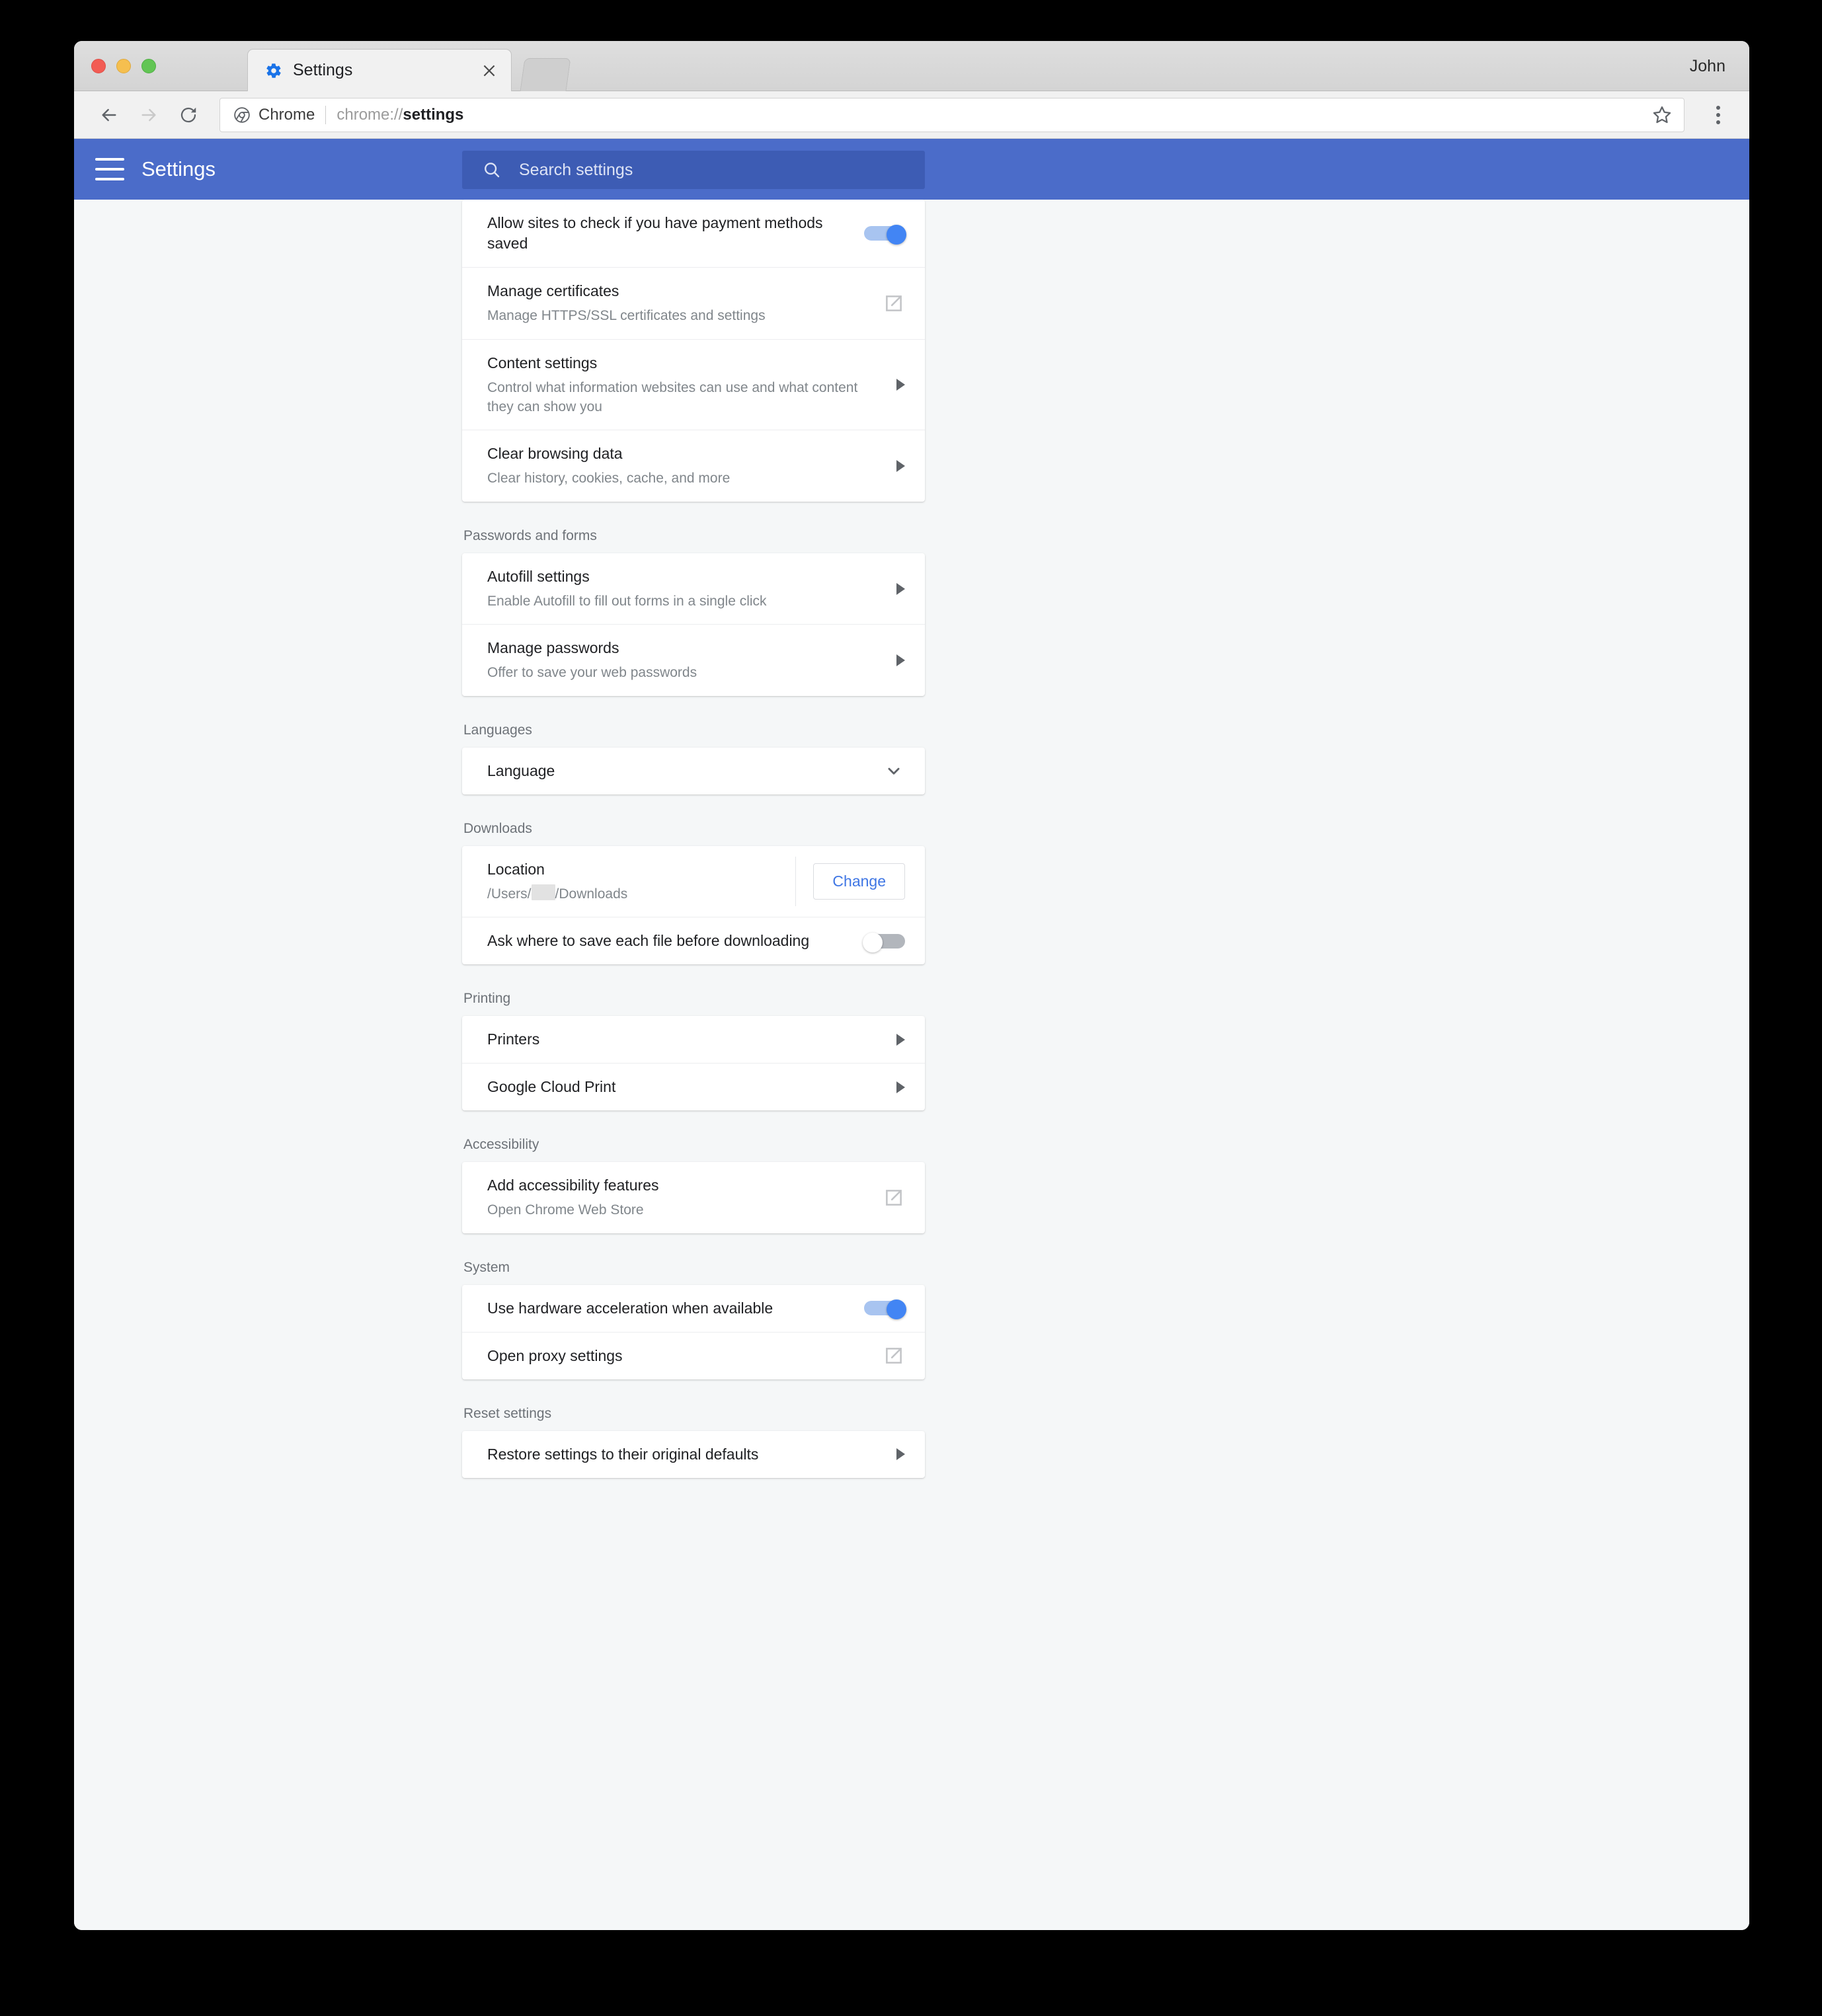  What do you see at coordinates (693, 881) in the screenshot?
I see `settings-row: Location/Users/ /Downloads Change` at bounding box center [693, 881].